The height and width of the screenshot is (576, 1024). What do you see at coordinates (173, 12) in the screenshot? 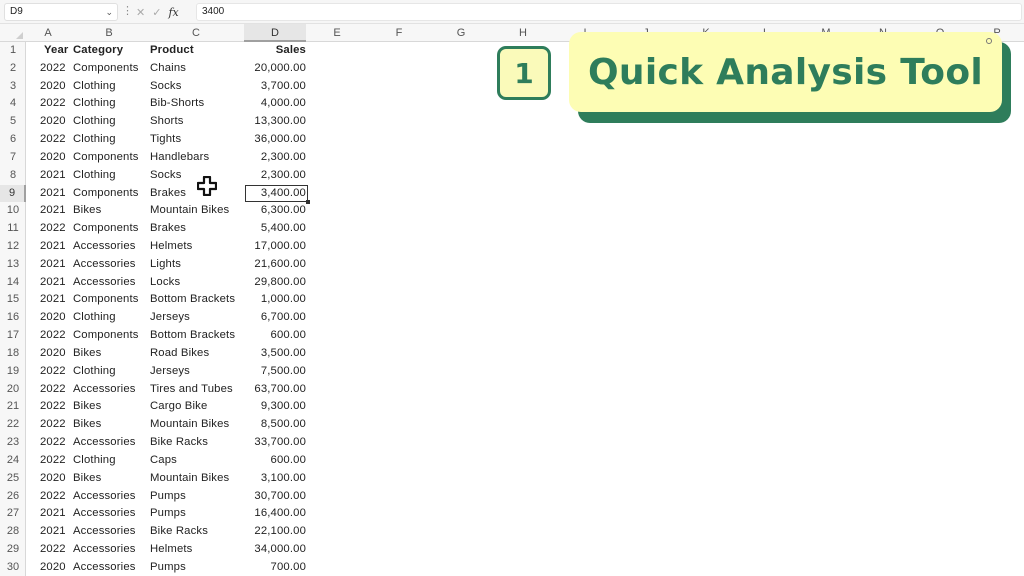
I see `insert-function-icon: fx` at bounding box center [173, 12].